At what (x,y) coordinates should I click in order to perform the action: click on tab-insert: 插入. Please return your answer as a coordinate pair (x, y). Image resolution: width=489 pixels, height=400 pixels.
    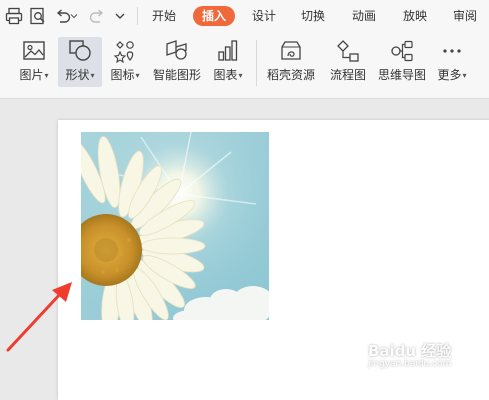
    Looking at the image, I should click on (214, 16).